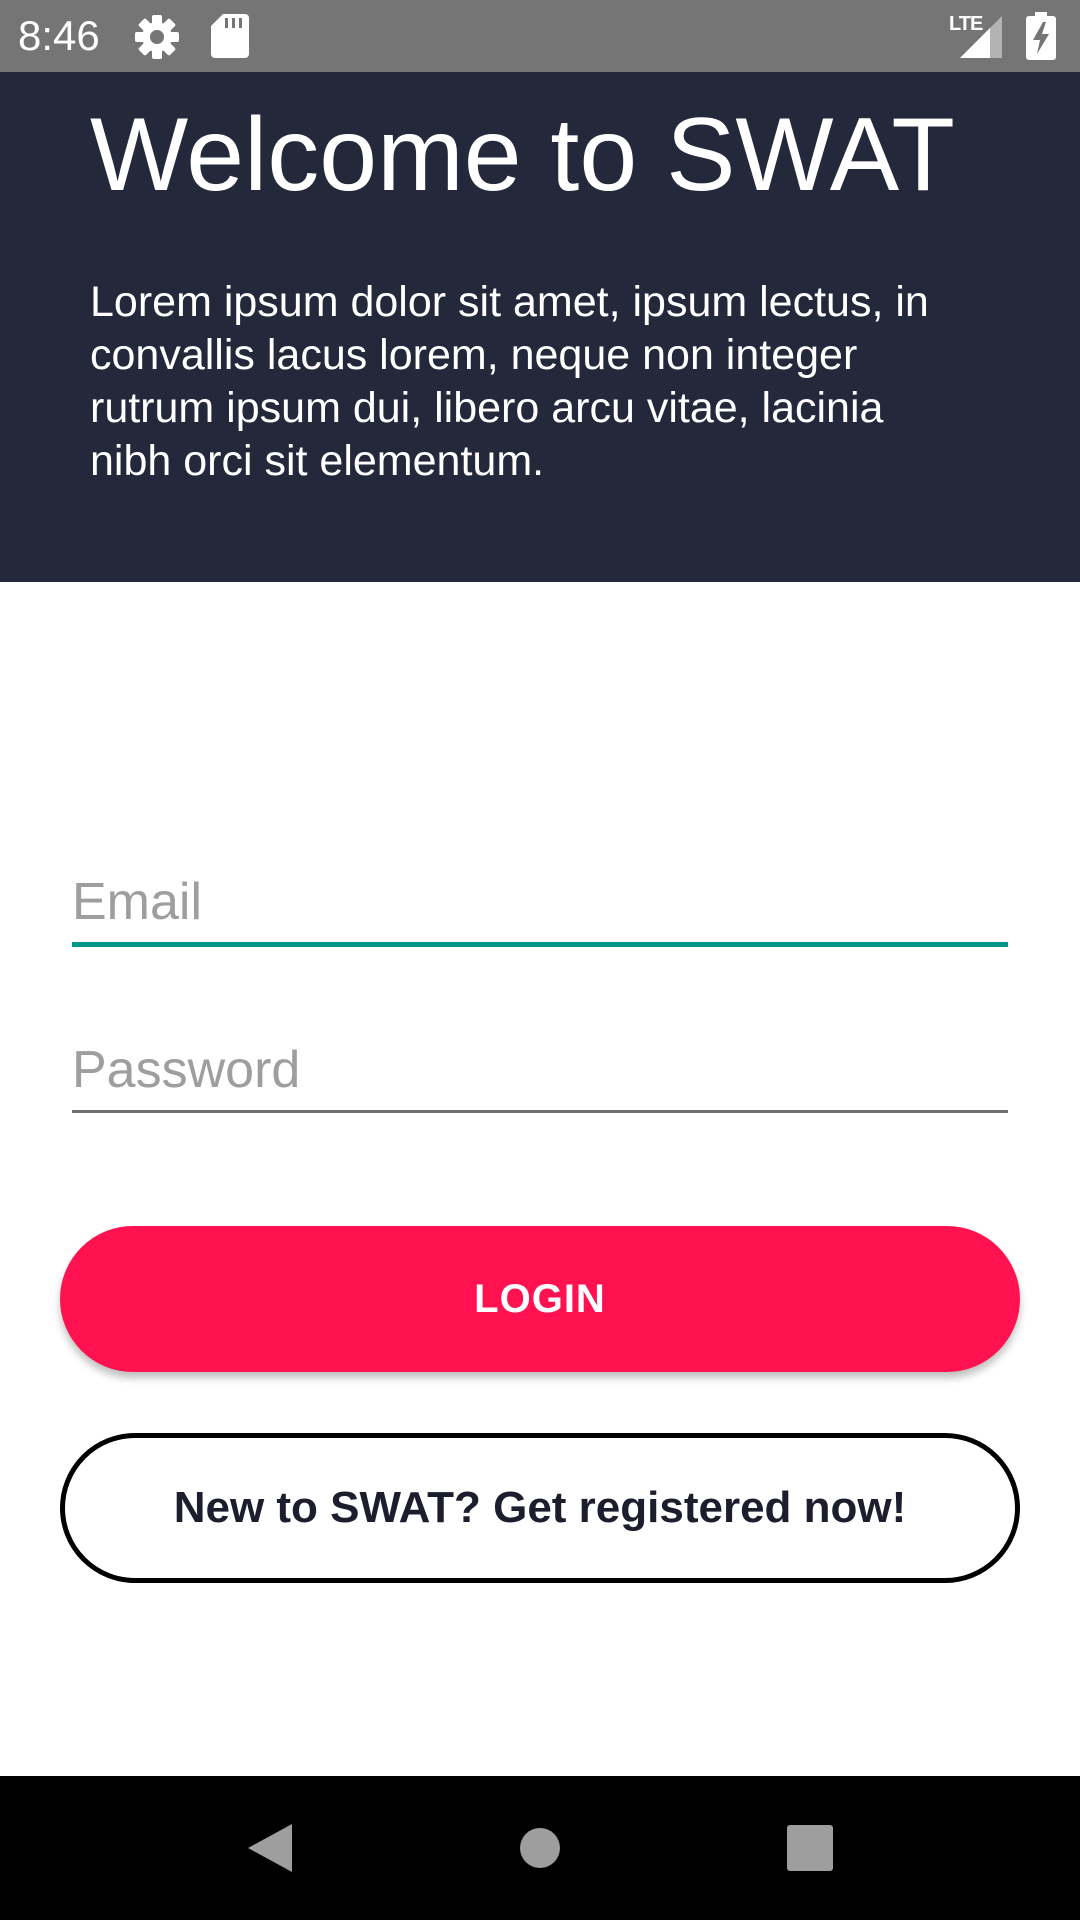  What do you see at coordinates (522, 155) in the screenshot?
I see `page-title: Welcome to SWAT` at bounding box center [522, 155].